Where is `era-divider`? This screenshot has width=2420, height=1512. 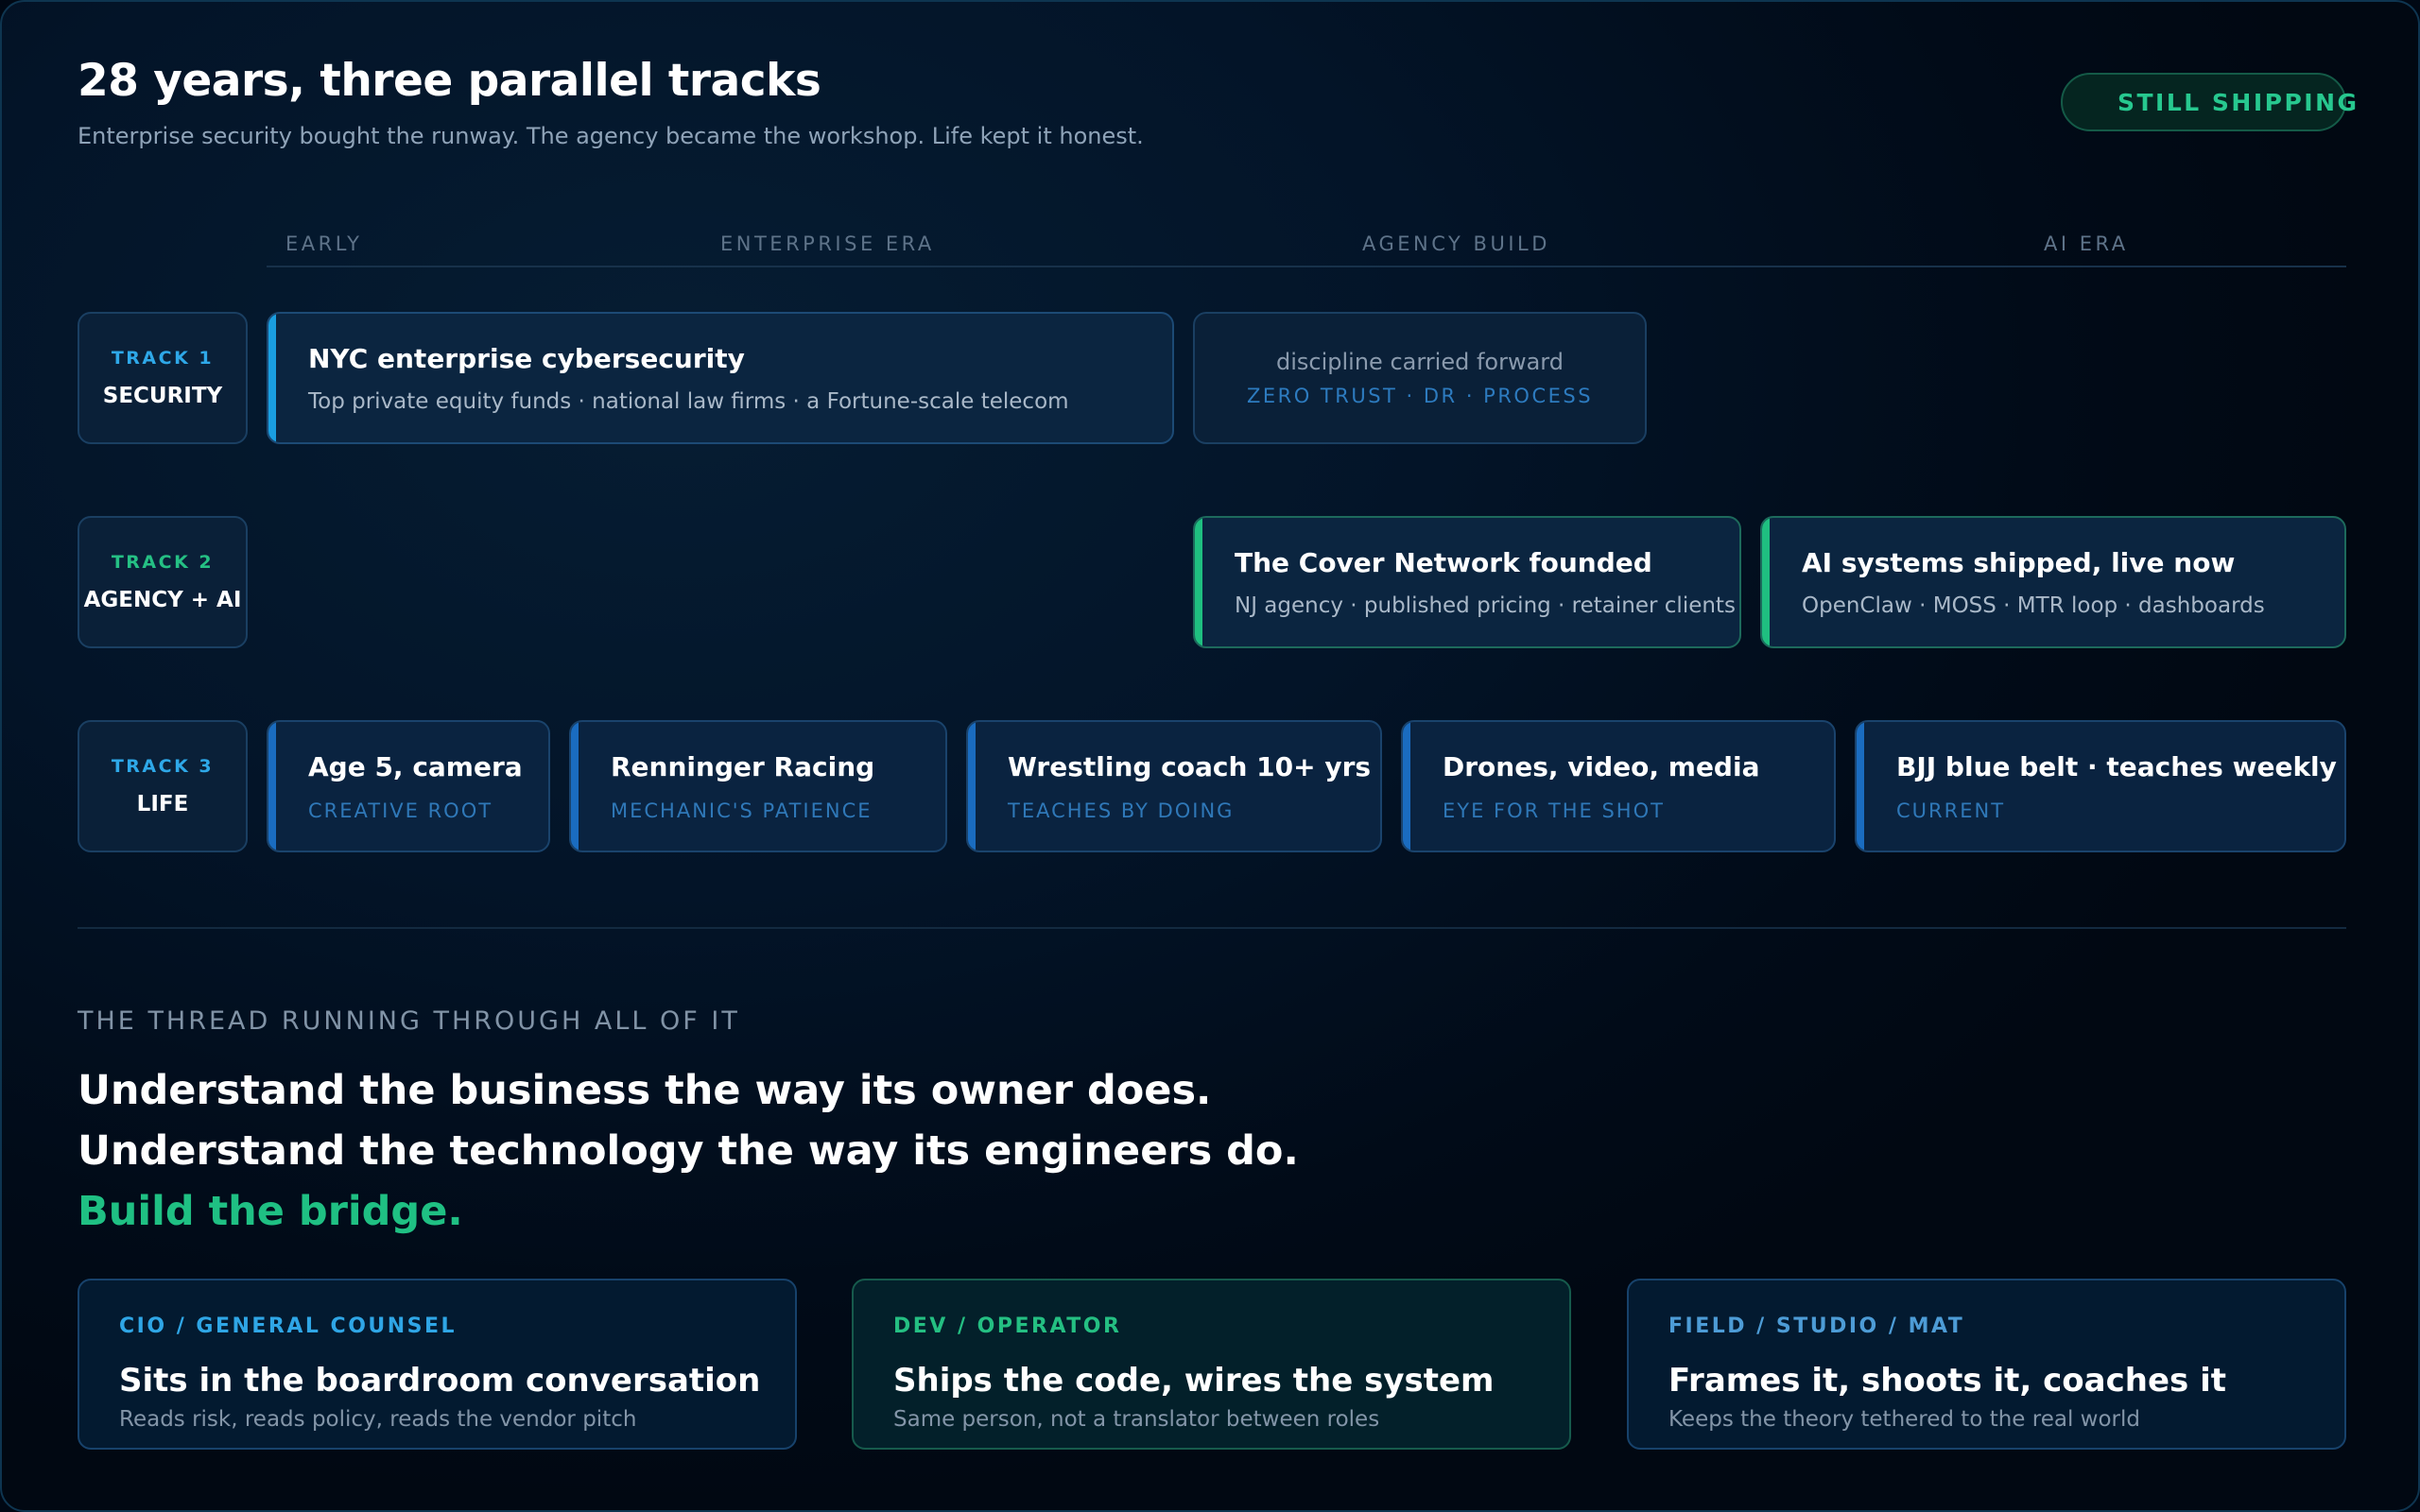
era-divider is located at coordinates (1306, 266).